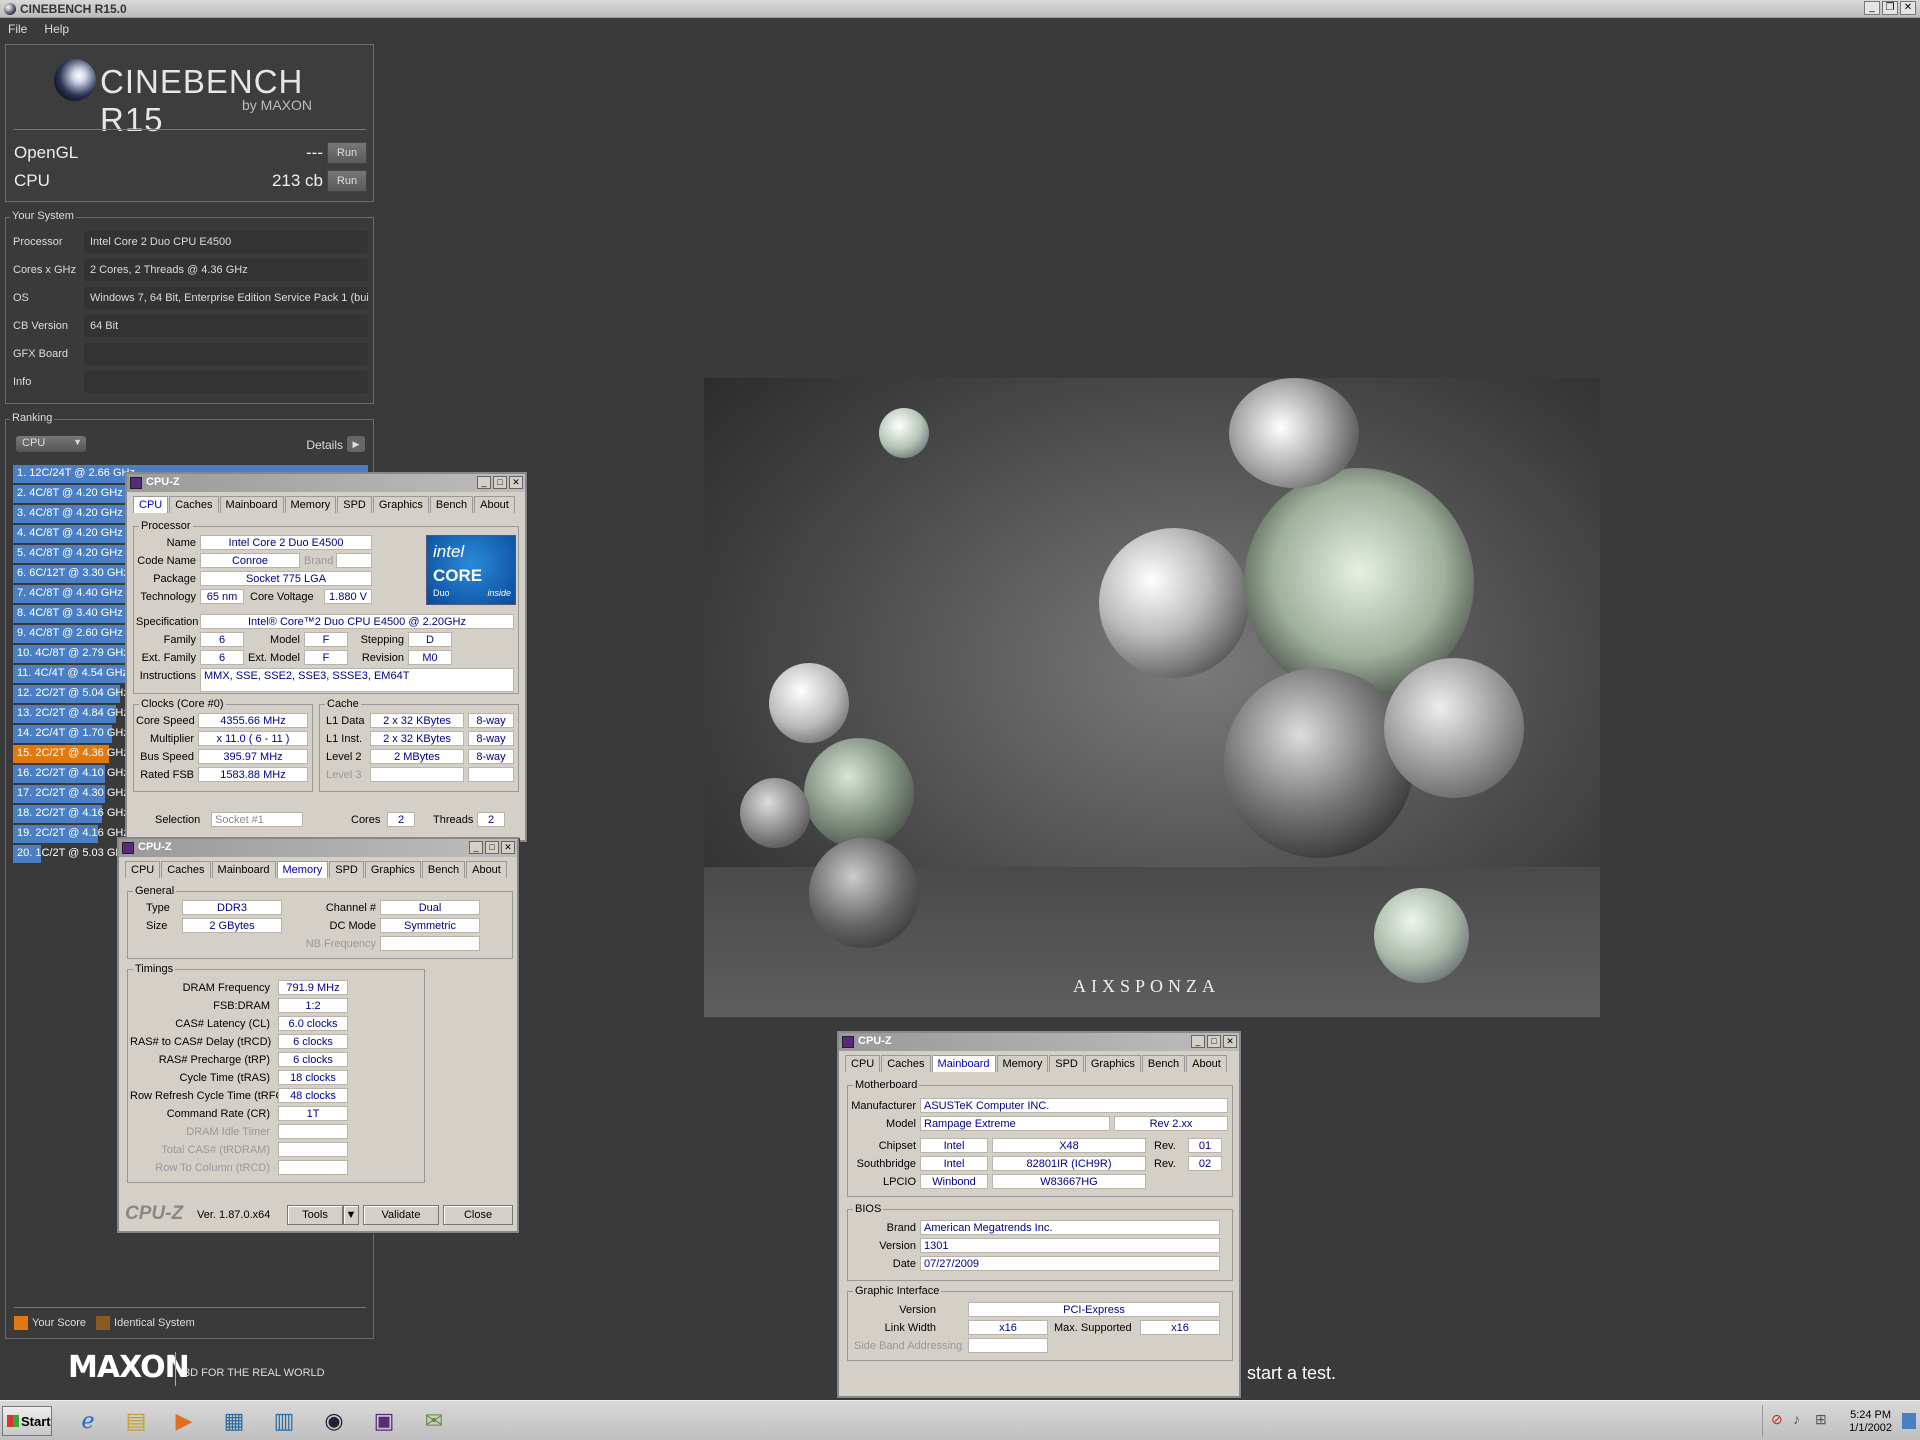  I want to click on cinebench-logo-text: CINEBENCH R15, so click(202, 100).